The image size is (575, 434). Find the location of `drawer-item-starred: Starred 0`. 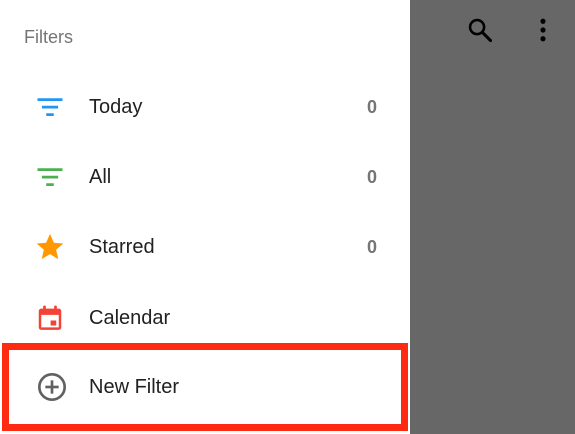

drawer-item-starred: Starred 0 is located at coordinates (205, 247).